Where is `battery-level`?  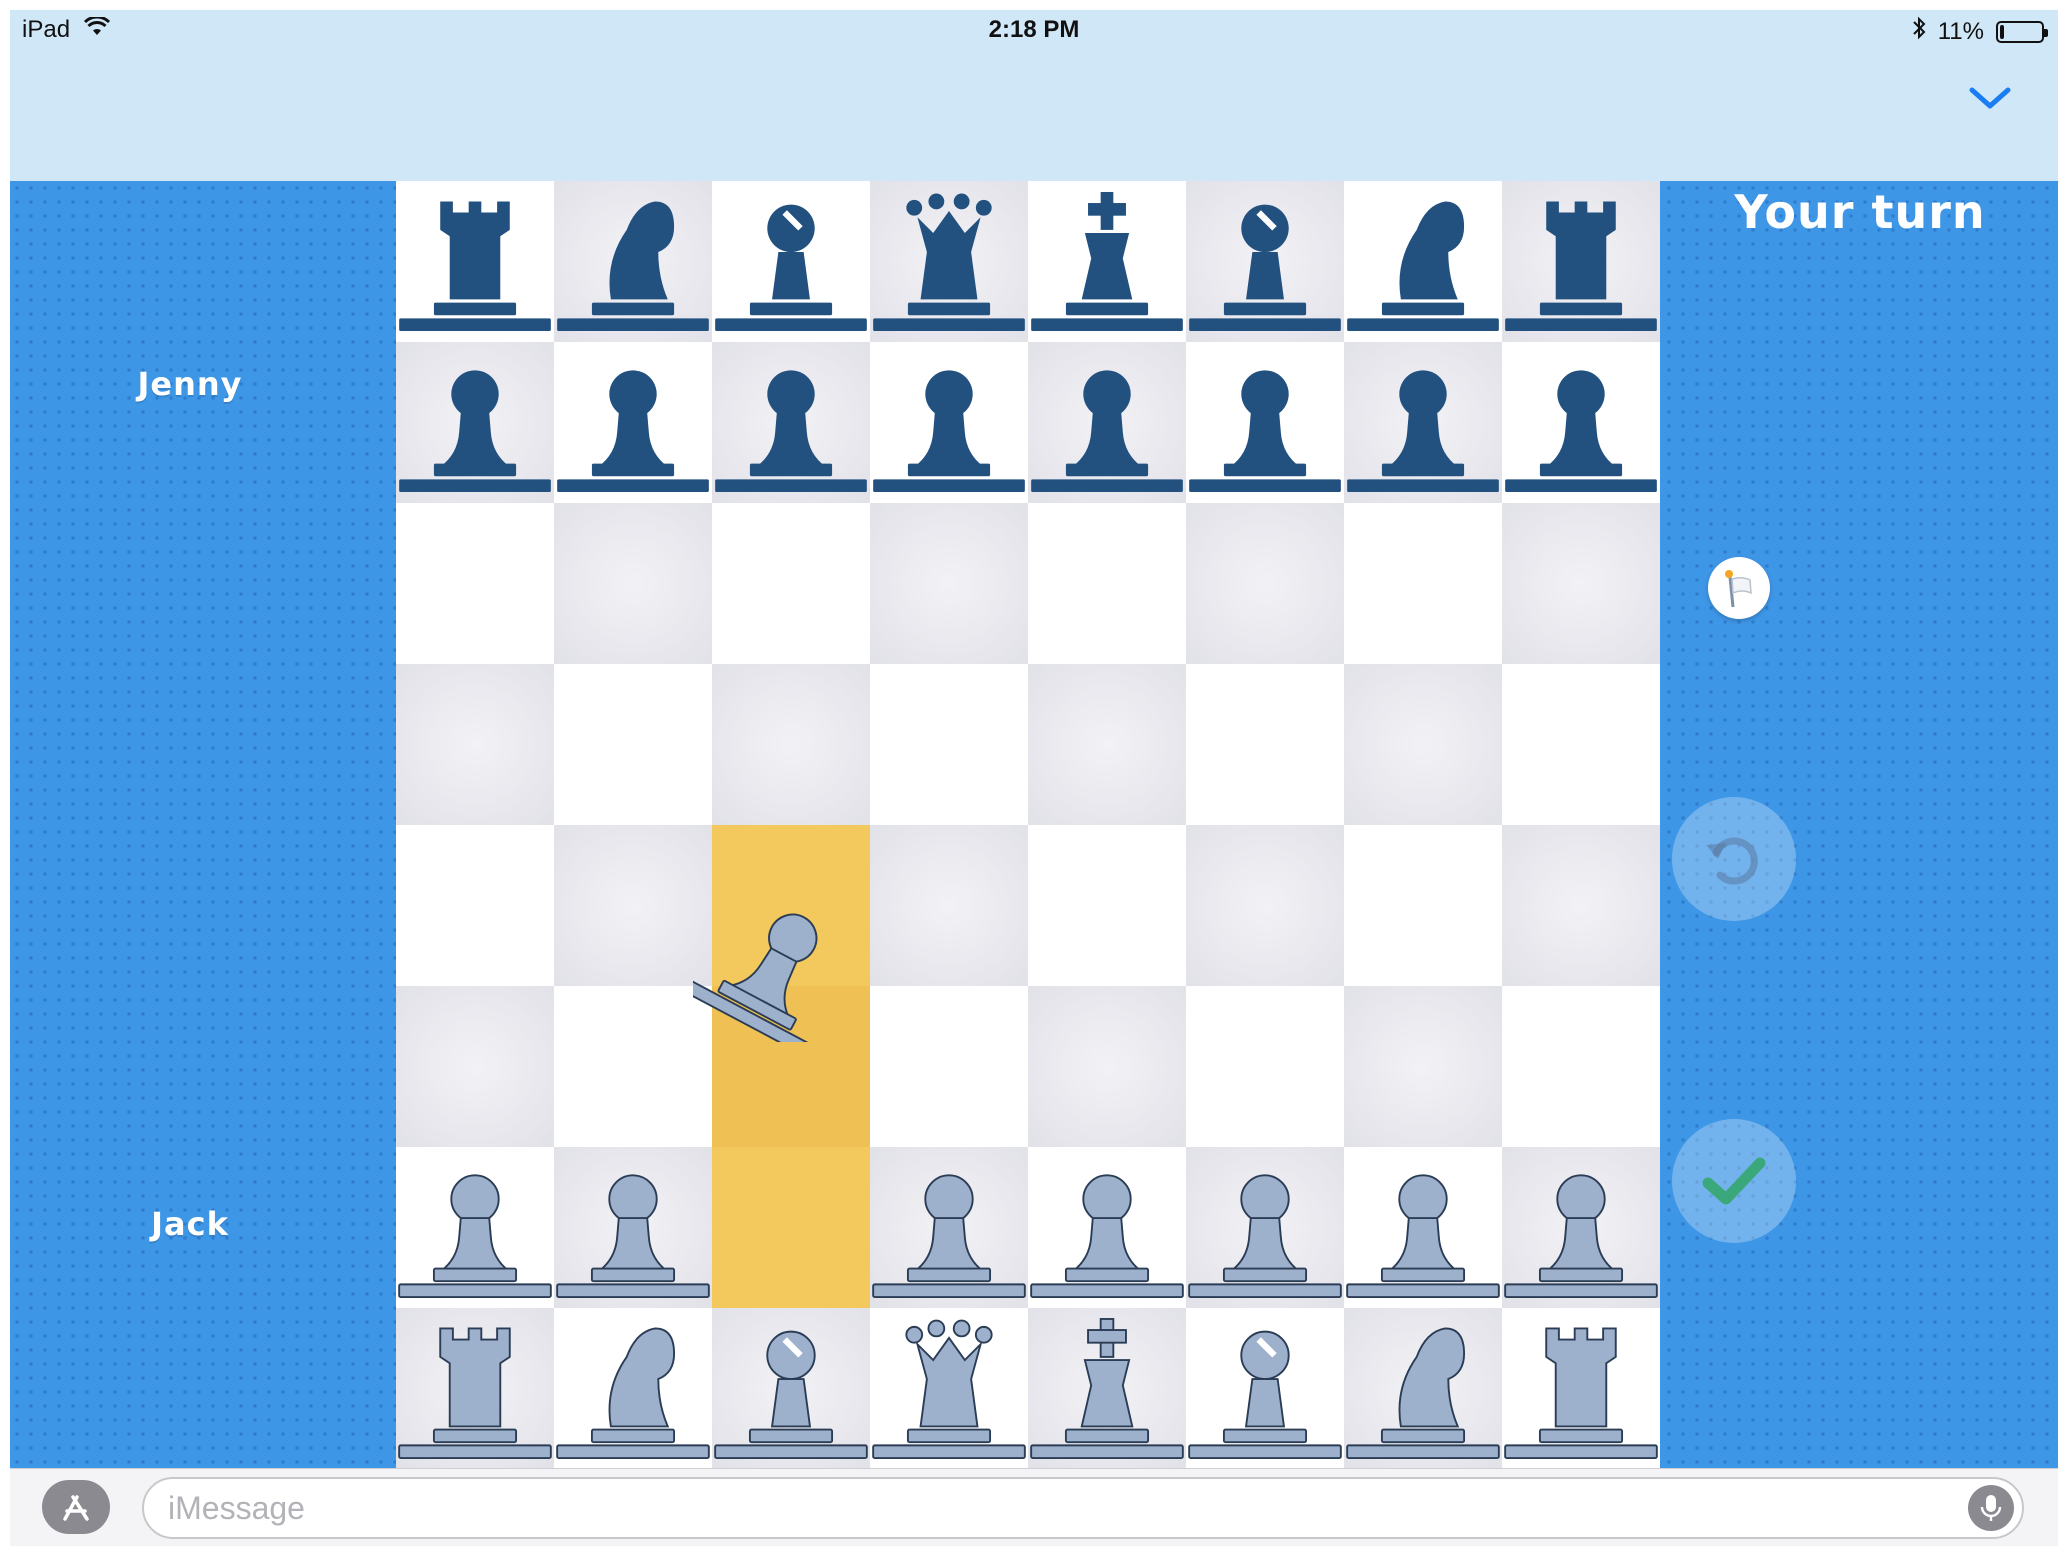 battery-level is located at coordinates (2002, 31).